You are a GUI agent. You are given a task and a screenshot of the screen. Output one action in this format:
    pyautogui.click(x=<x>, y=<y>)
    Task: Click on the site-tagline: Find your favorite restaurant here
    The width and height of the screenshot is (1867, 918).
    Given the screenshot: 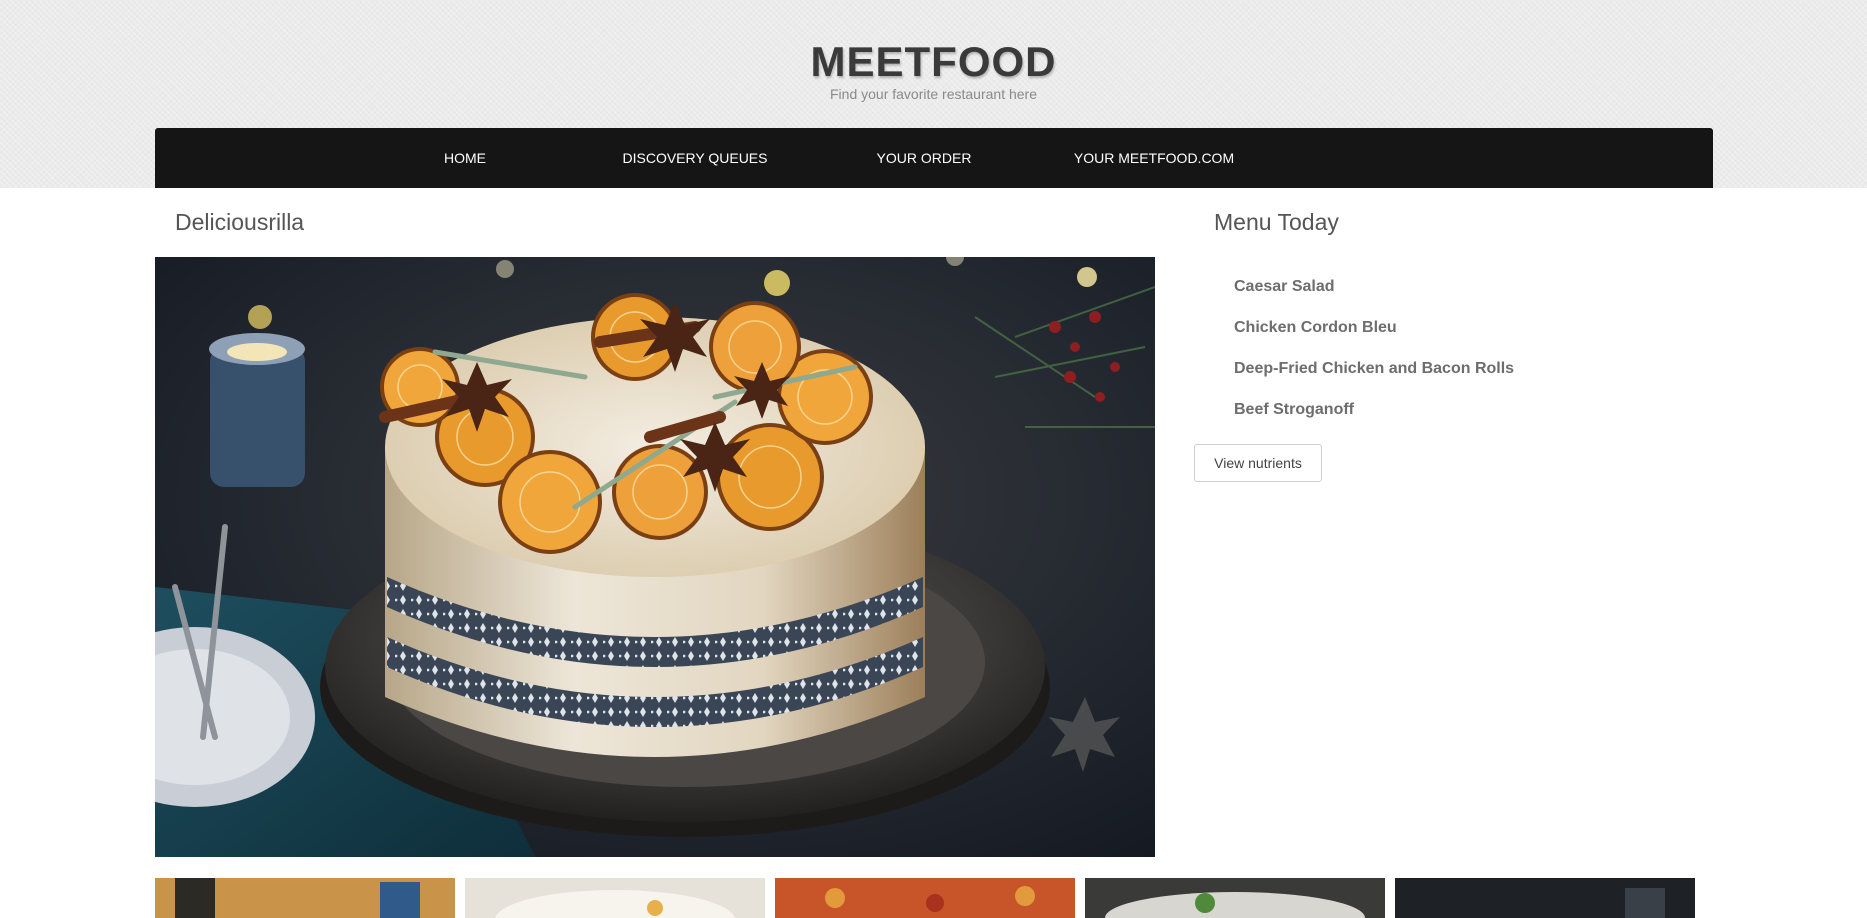 What is the action you would take?
    pyautogui.click(x=933, y=94)
    